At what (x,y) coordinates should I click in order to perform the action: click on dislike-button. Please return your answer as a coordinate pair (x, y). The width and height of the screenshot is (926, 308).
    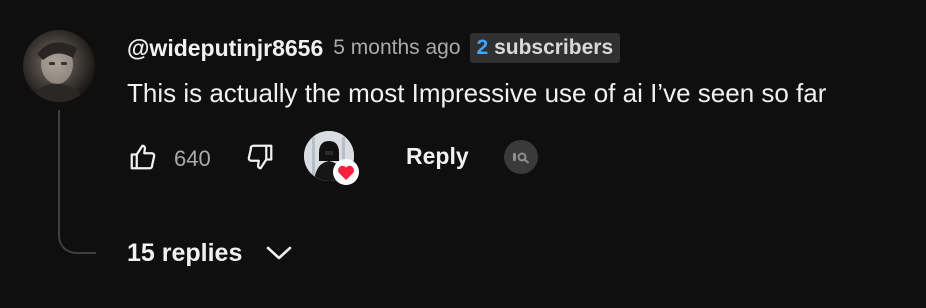
    Looking at the image, I should click on (260, 157).